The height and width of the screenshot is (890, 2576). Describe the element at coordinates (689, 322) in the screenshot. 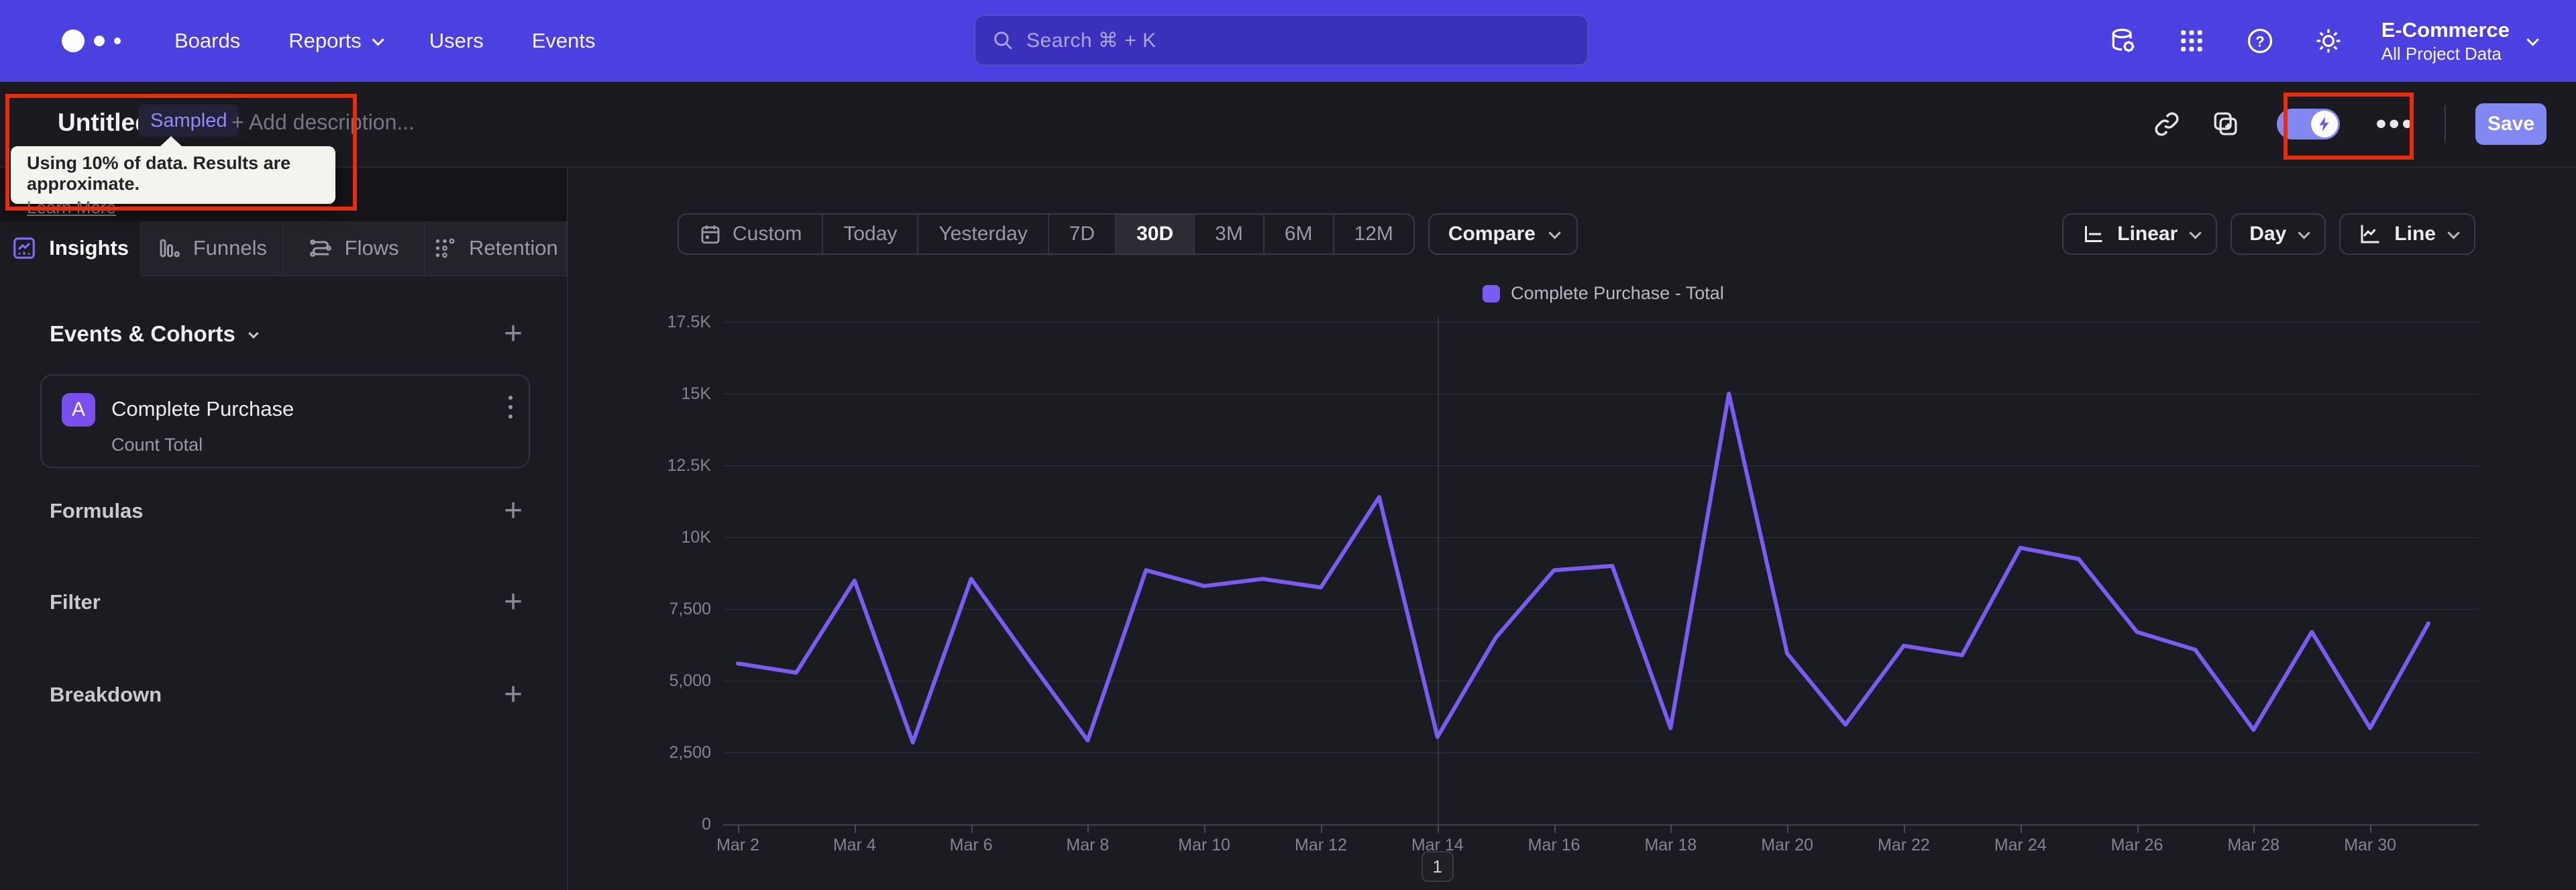

I see `y-axis-label: 17.5K` at that location.